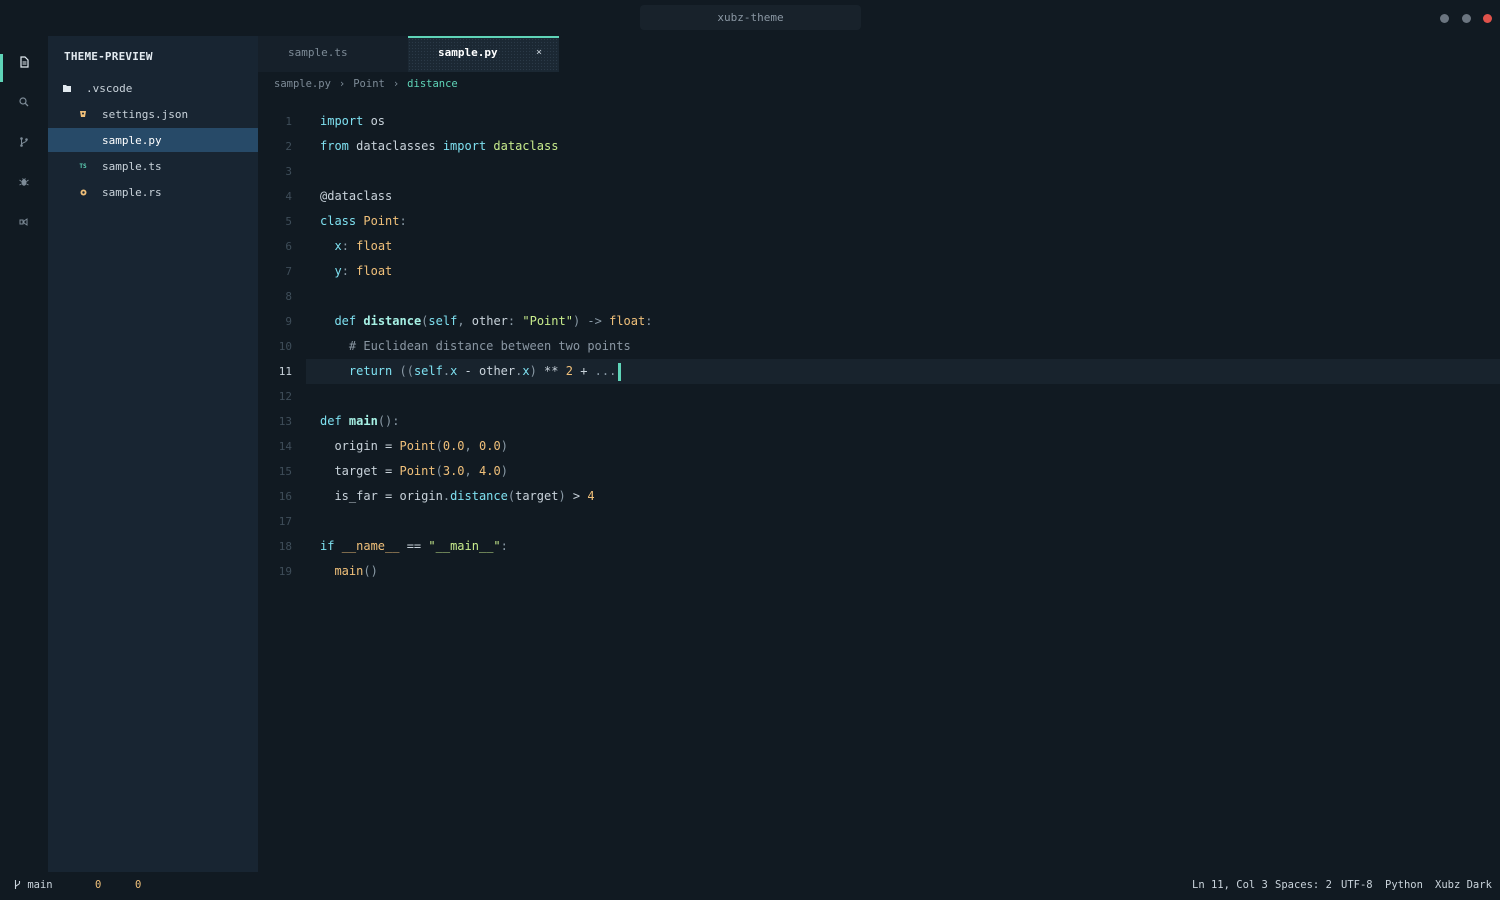 Image resolution: width=1500 pixels, height=900 pixels. I want to click on code-line: 3, so click(879, 171).